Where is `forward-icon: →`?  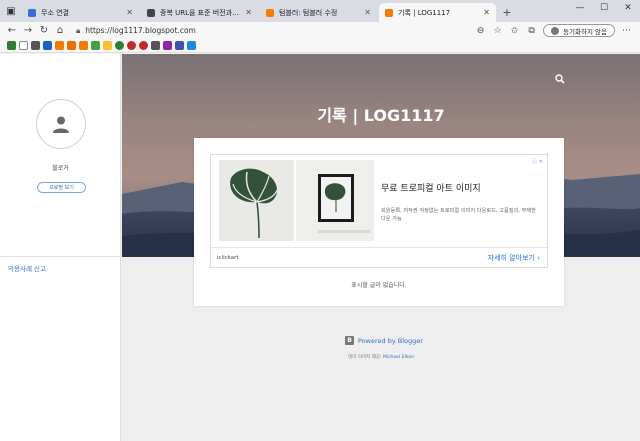
forward-icon: → is located at coordinates (28, 31).